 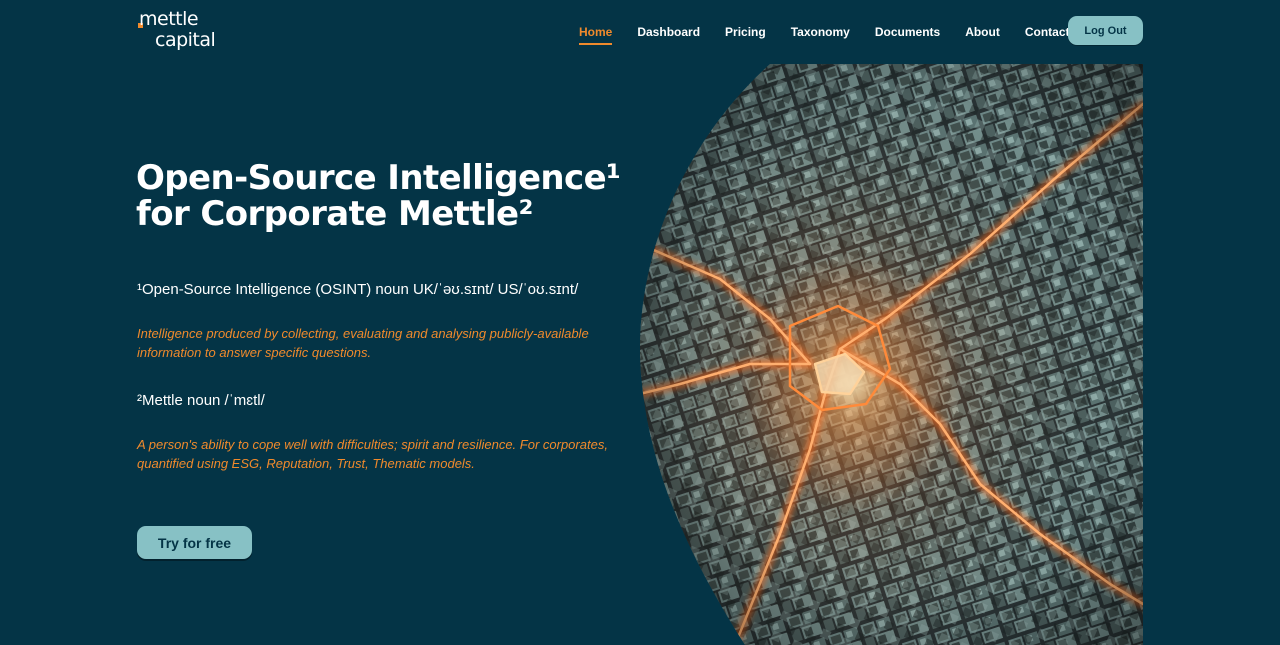 I want to click on mettle-definition-term: ²Mettle noun /ˈmɛtl/, so click(x=201, y=400).